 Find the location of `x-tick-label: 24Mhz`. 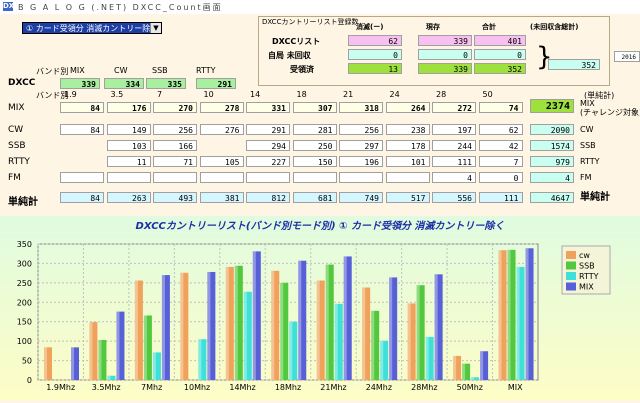

x-tick-label: 24Mhz is located at coordinates (379, 387).